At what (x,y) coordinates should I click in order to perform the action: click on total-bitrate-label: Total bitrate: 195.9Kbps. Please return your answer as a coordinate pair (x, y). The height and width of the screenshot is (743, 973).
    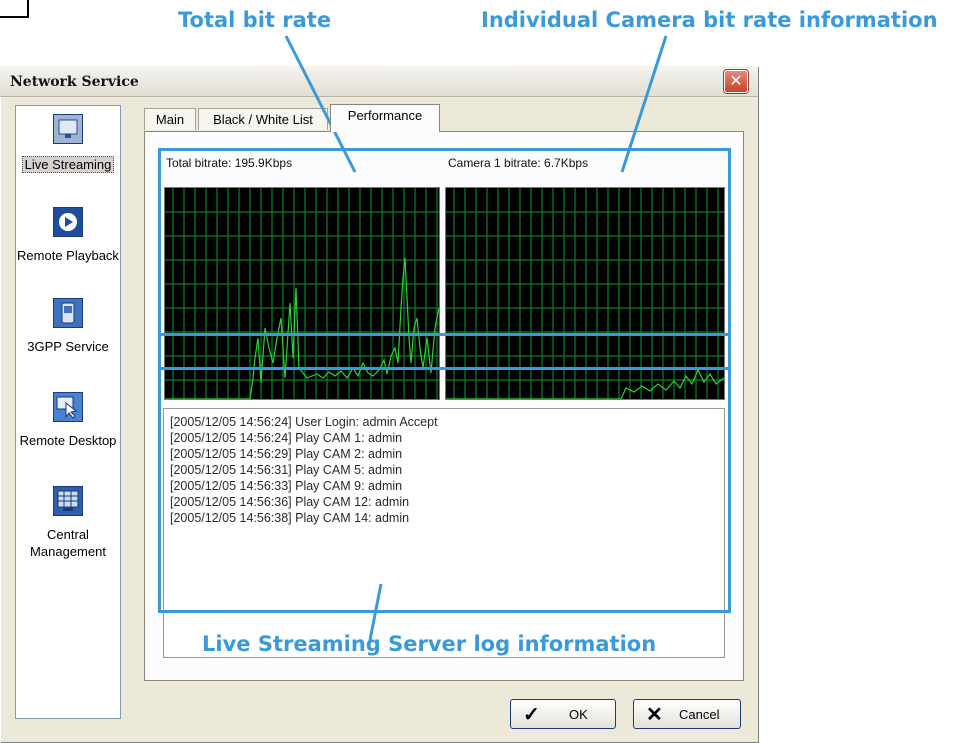
    Looking at the image, I should click on (229, 163).